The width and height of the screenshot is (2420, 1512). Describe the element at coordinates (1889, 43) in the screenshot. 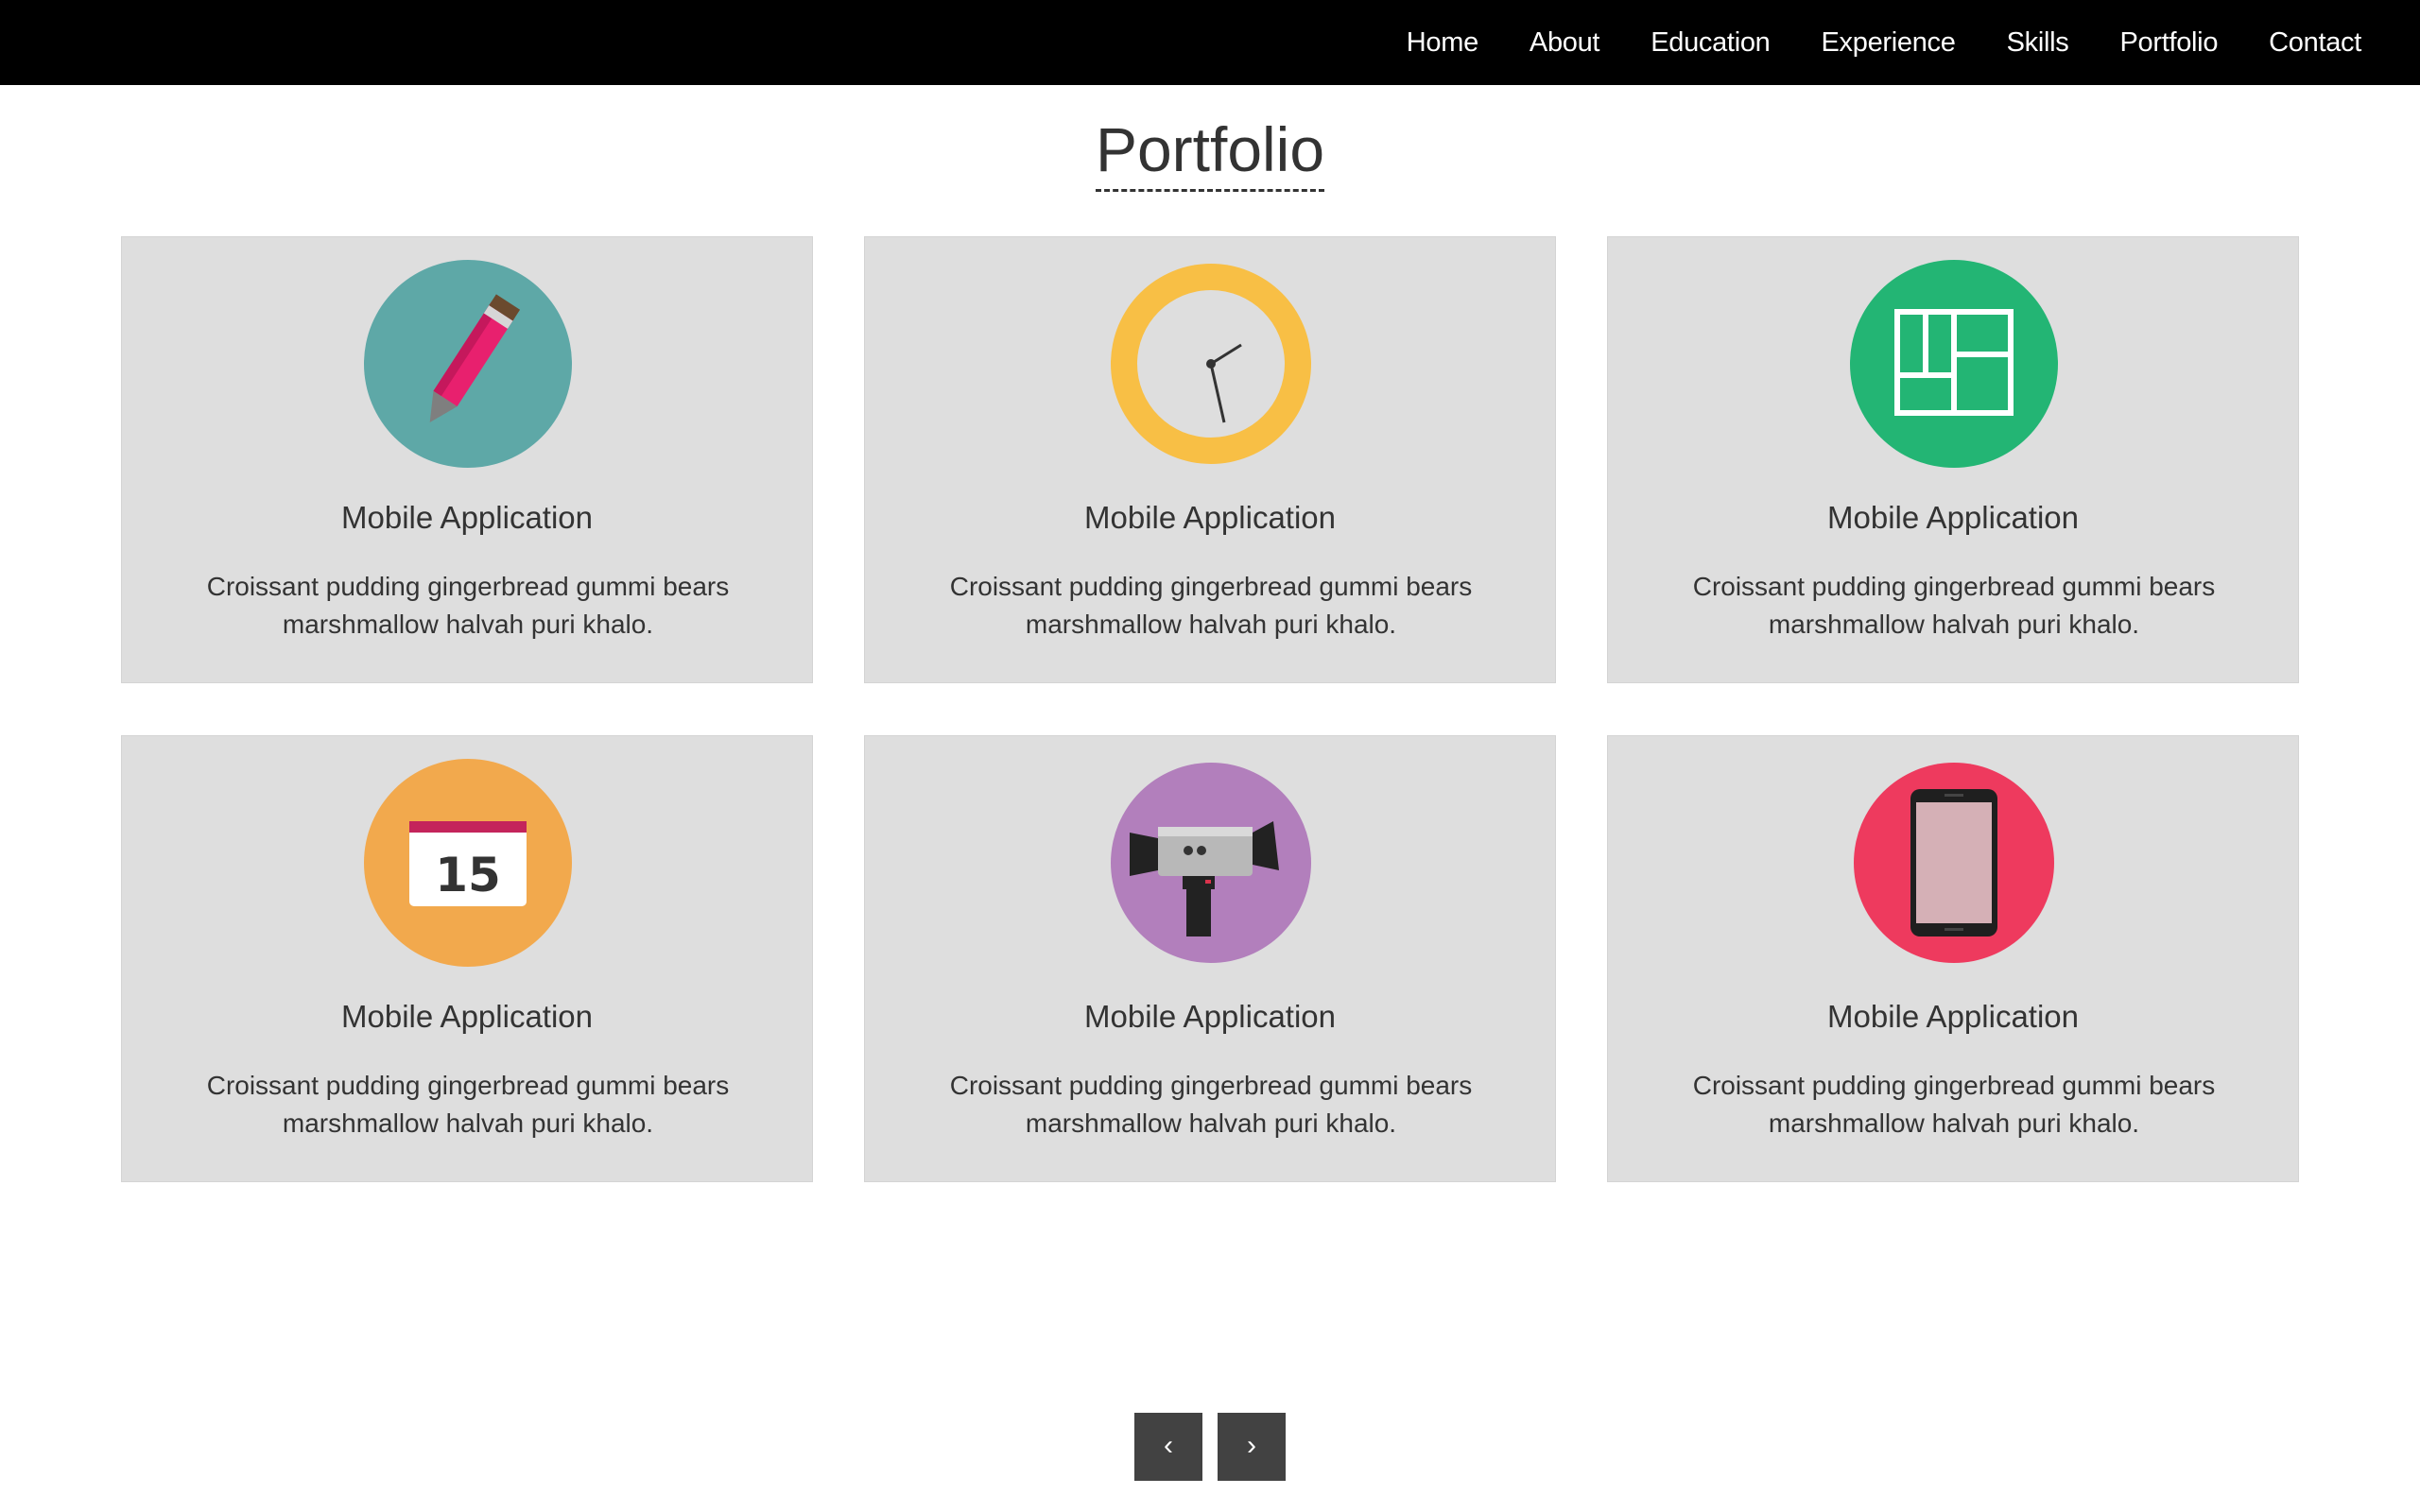

I see `nav-experience-link: Experience` at that location.